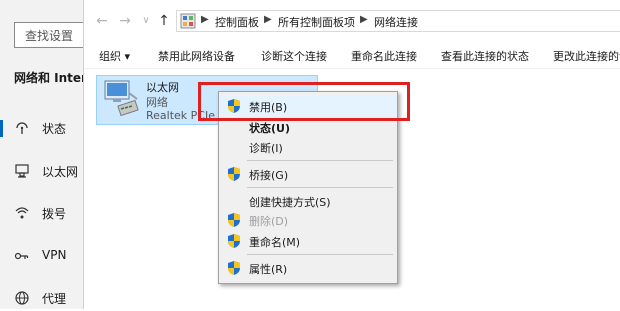 The image size is (620, 311). What do you see at coordinates (188, 21) in the screenshot?
I see `control-panel-icon` at bounding box center [188, 21].